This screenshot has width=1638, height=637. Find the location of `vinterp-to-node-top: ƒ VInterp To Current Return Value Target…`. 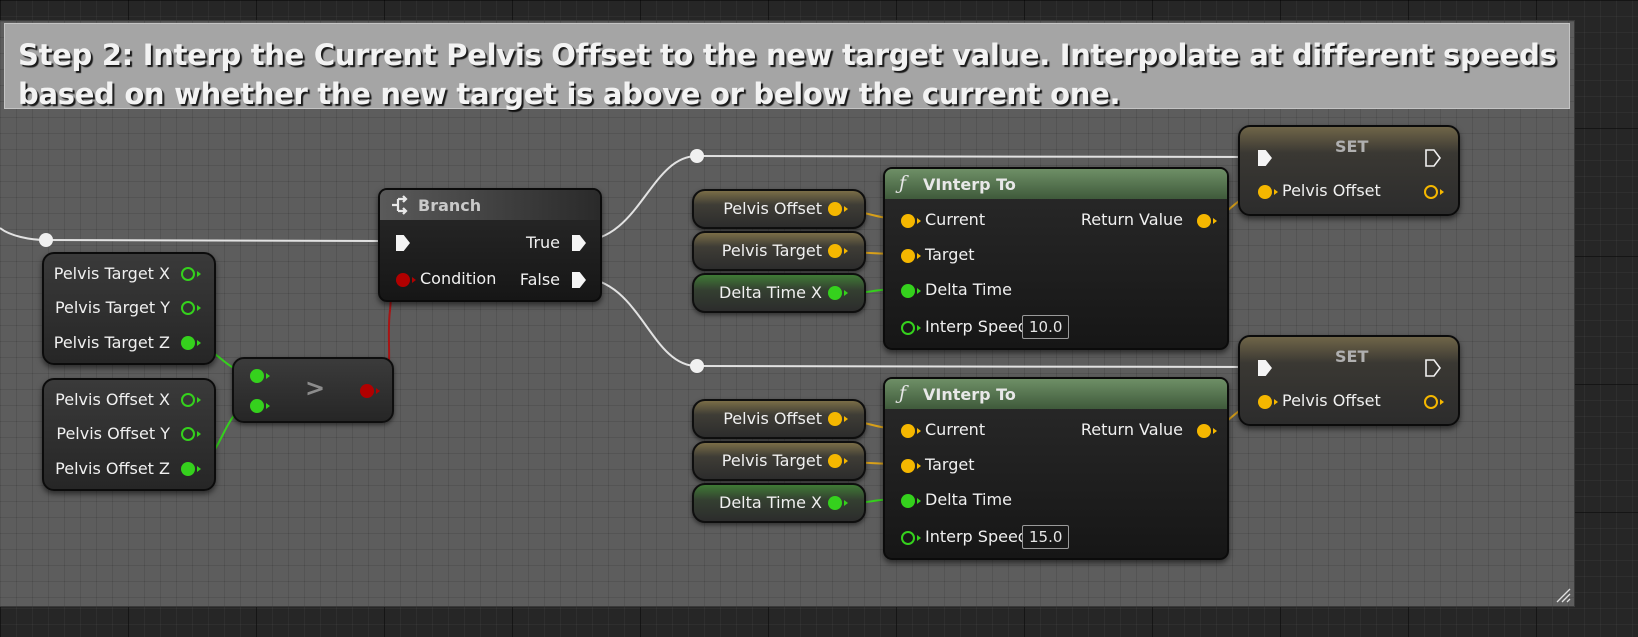

vinterp-to-node-top: ƒ VInterp To Current Return Value Target… is located at coordinates (1056, 258).